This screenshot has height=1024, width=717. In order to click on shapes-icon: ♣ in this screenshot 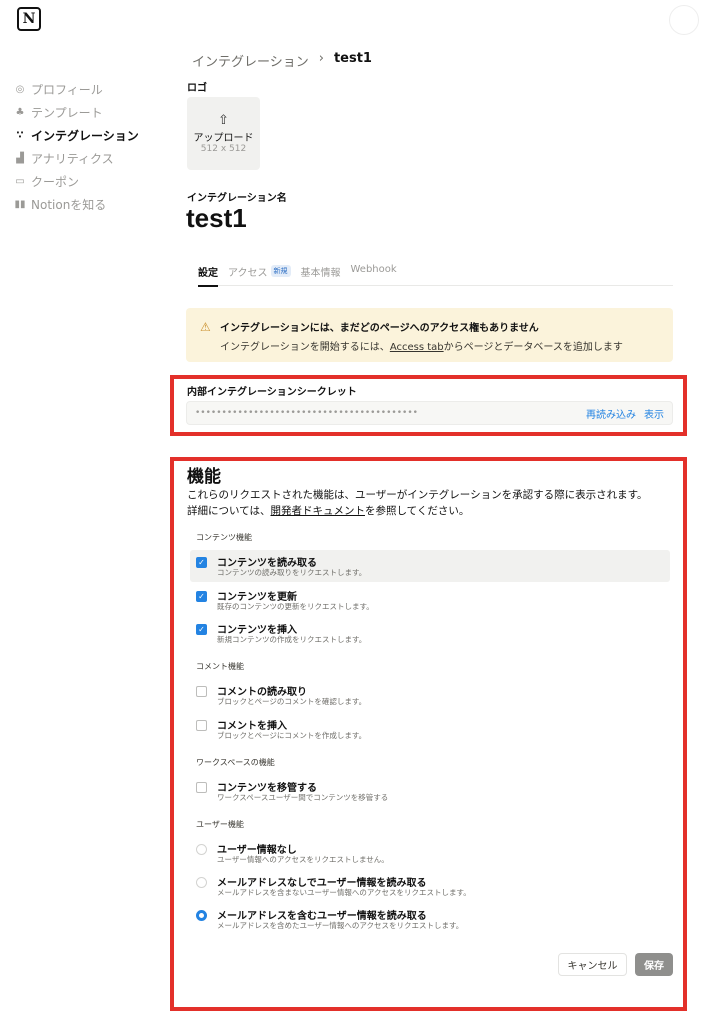, I will do `click(20, 112)`.